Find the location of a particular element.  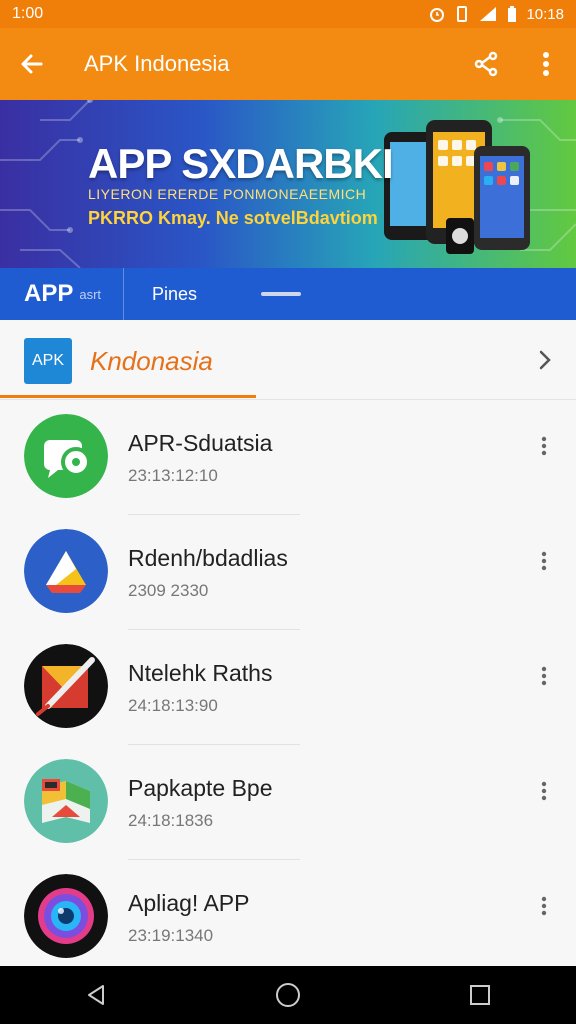

alarm-icon is located at coordinates (437, 15).